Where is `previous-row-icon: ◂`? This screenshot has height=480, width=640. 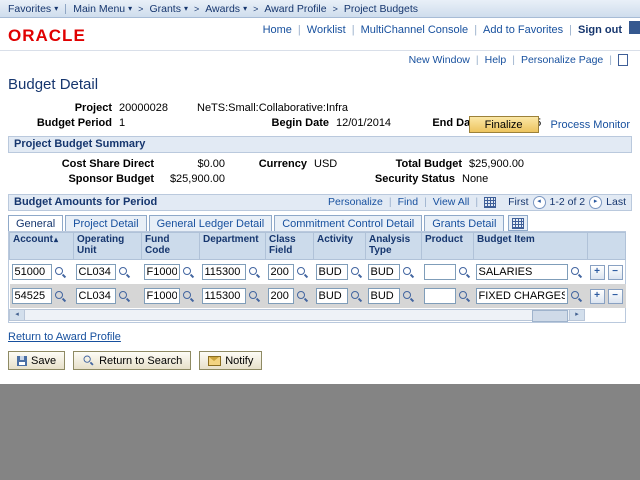
previous-row-icon: ◂ is located at coordinates (539, 202).